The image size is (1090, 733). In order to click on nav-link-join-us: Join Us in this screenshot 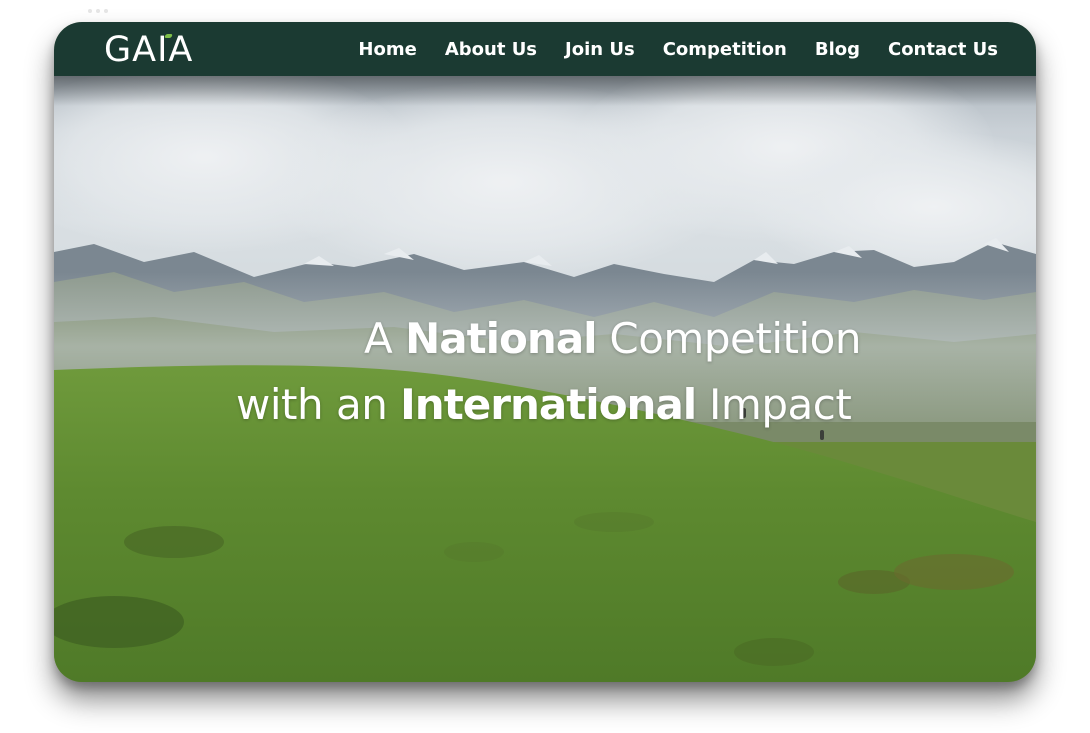, I will do `click(600, 49)`.